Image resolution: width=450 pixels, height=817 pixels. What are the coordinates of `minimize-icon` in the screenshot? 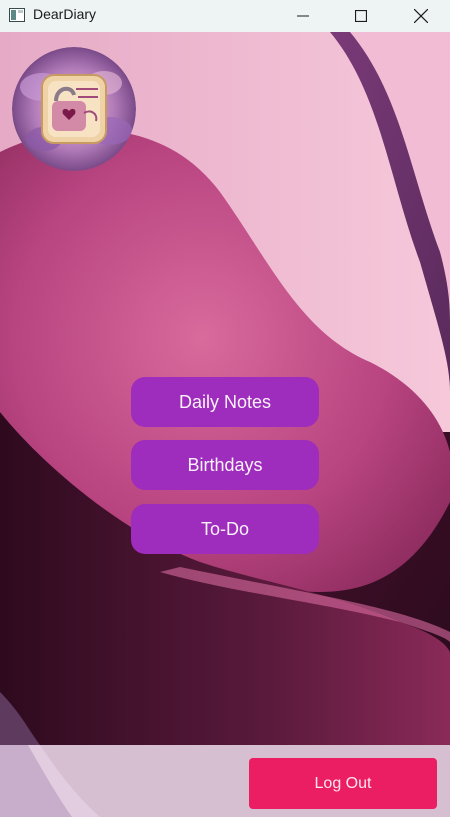 It's located at (303, 16).